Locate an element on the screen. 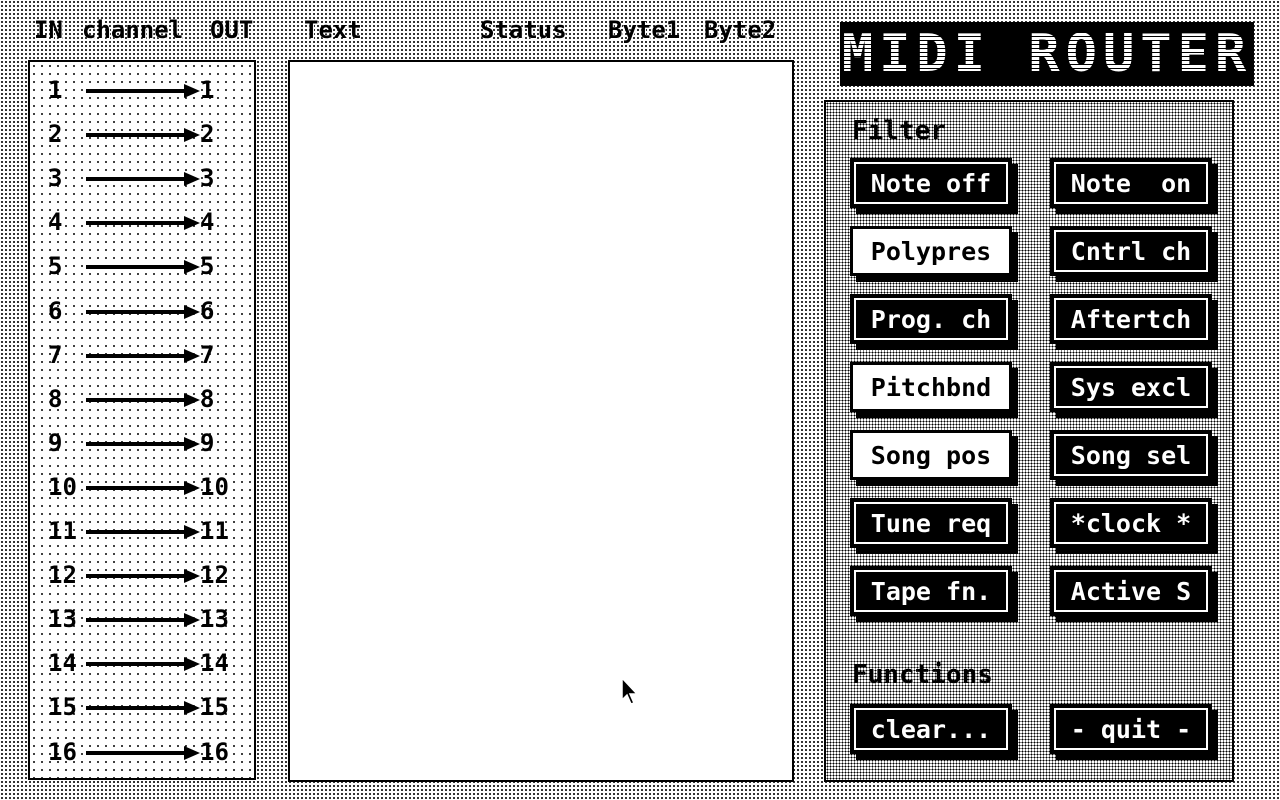 Image resolution: width=1280 pixels, height=800 pixels. channel-in-number: 3 is located at coordinates (55, 178).